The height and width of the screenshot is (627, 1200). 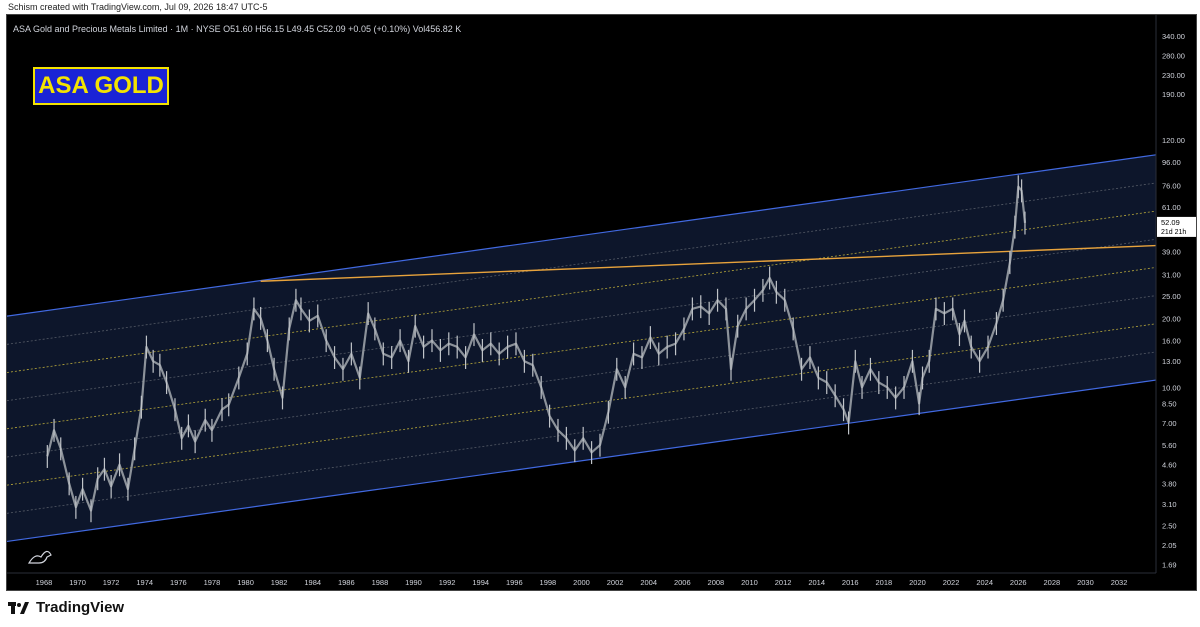 What do you see at coordinates (1119, 582) in the screenshot?
I see `year-tick-label: 2032` at bounding box center [1119, 582].